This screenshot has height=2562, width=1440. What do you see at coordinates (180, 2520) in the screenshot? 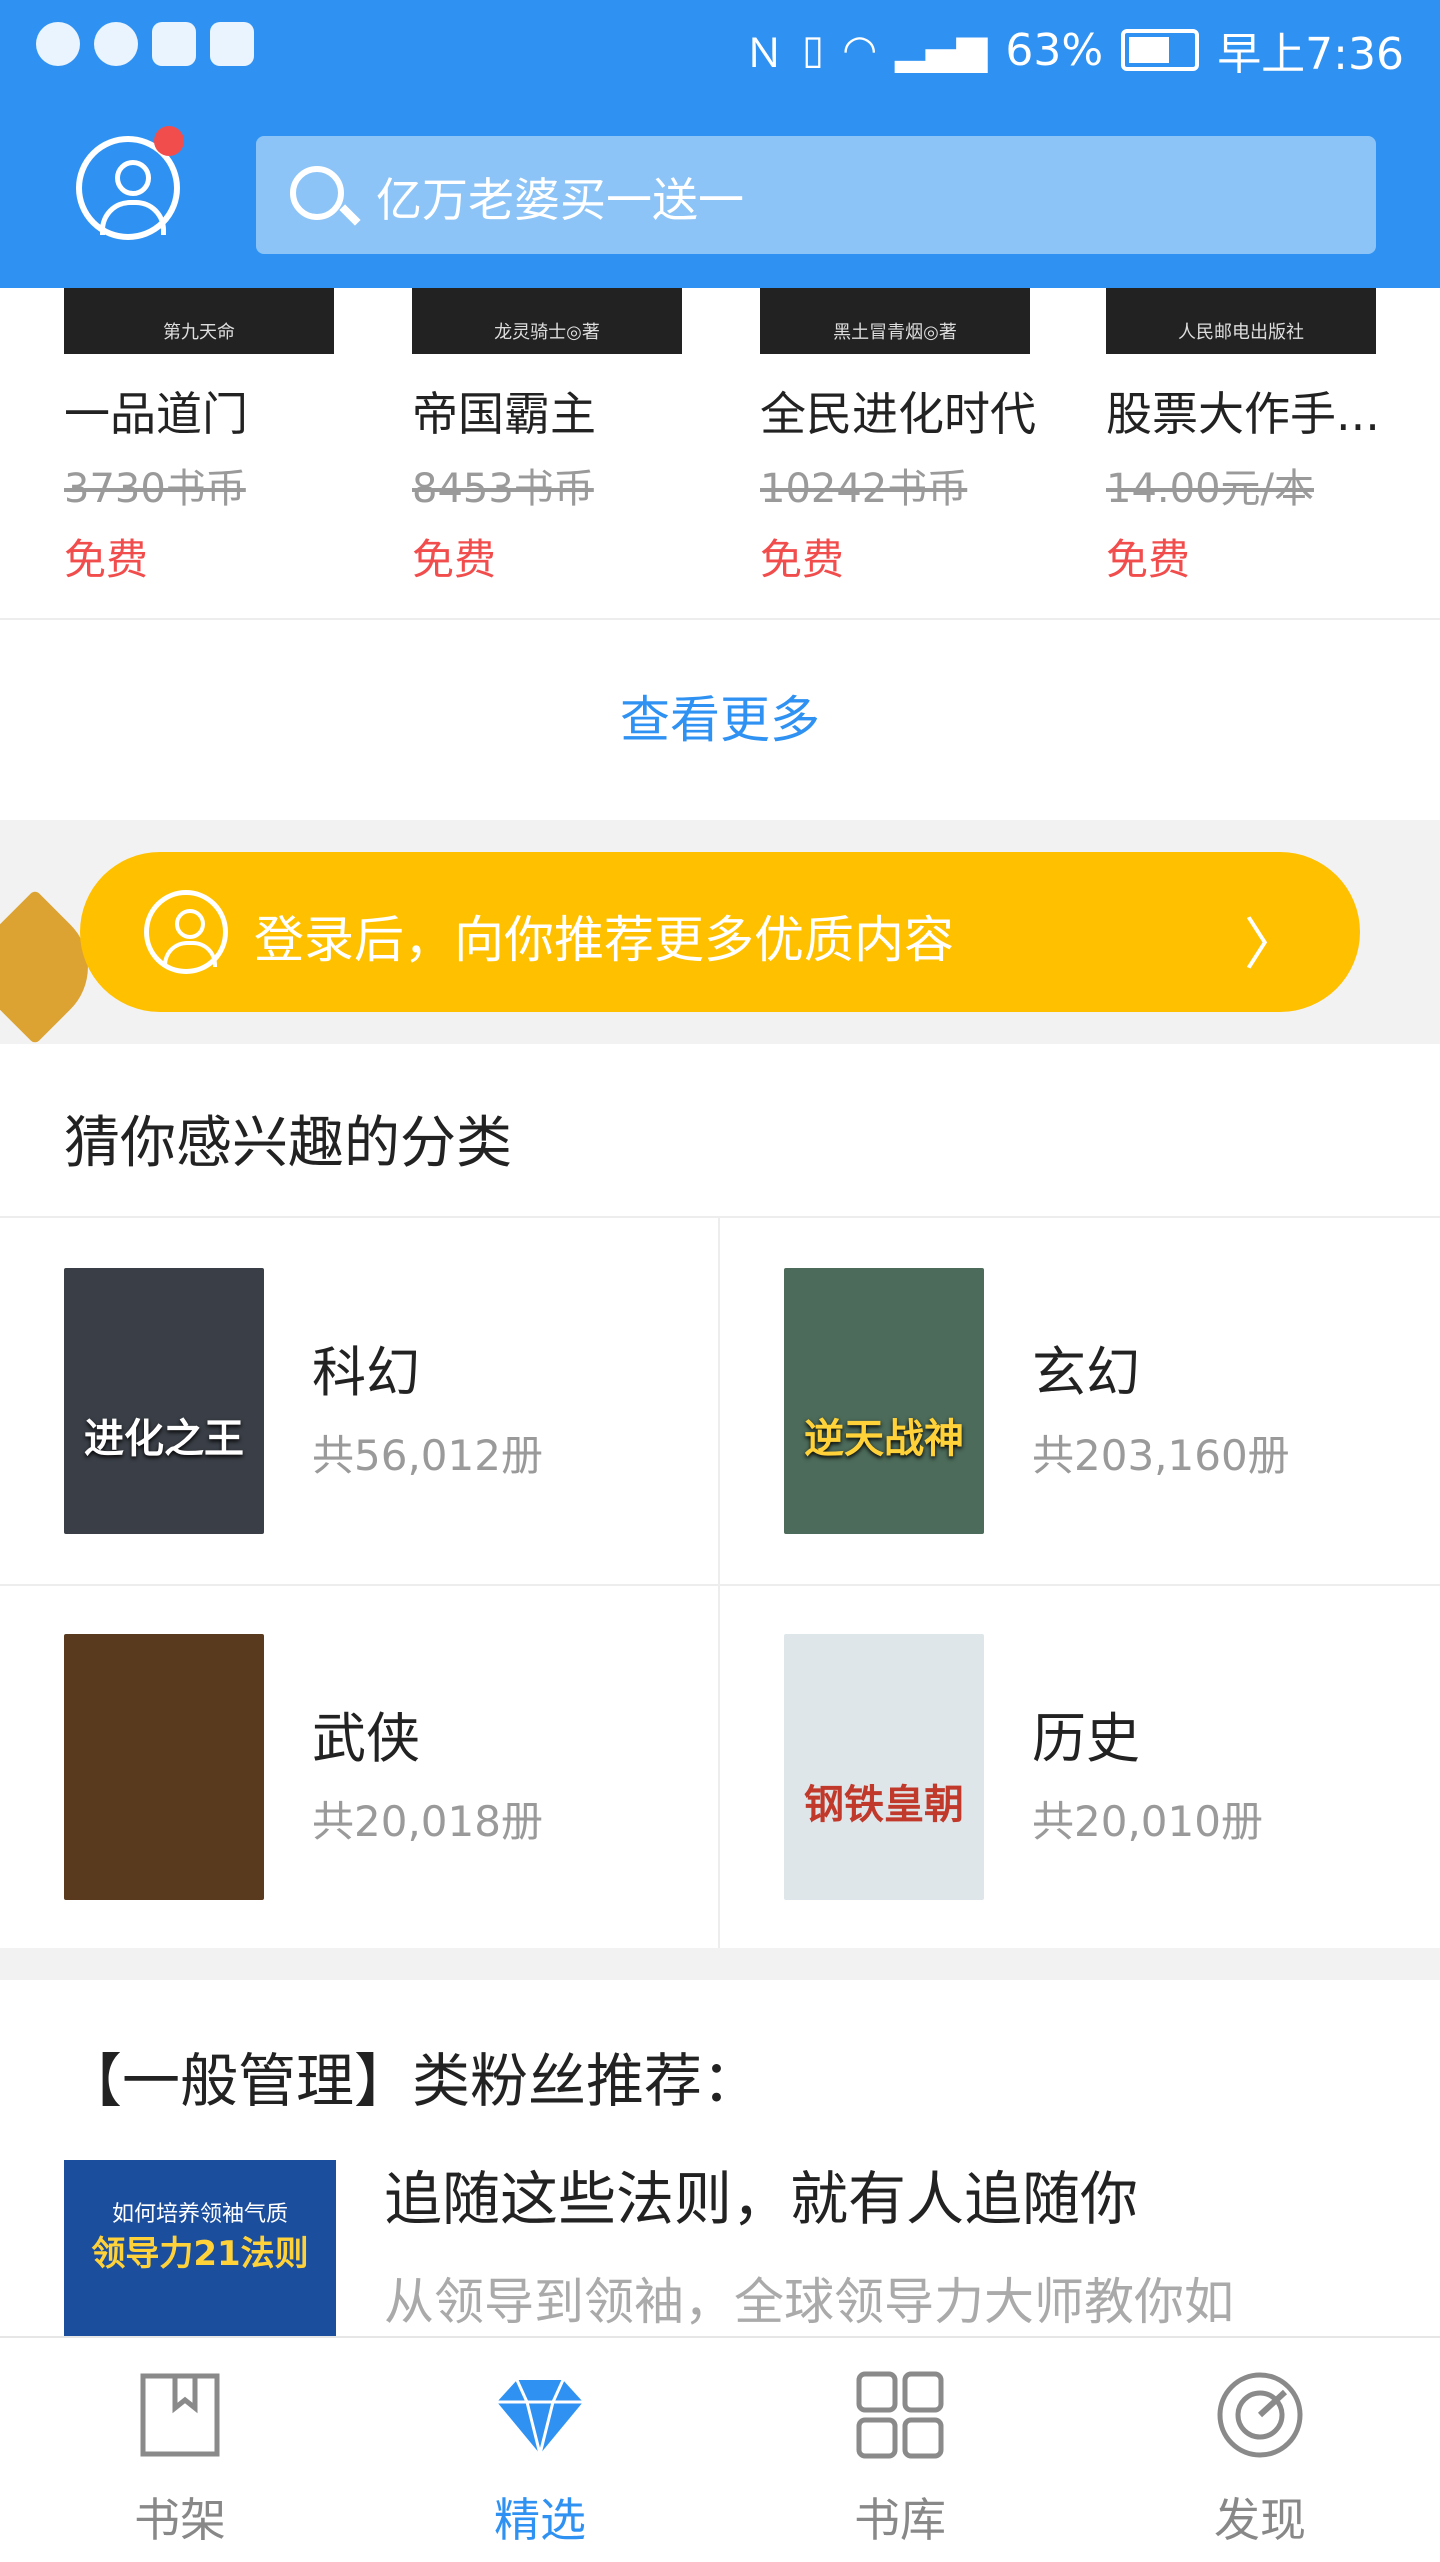
I see `tab-label: 书架` at bounding box center [180, 2520].